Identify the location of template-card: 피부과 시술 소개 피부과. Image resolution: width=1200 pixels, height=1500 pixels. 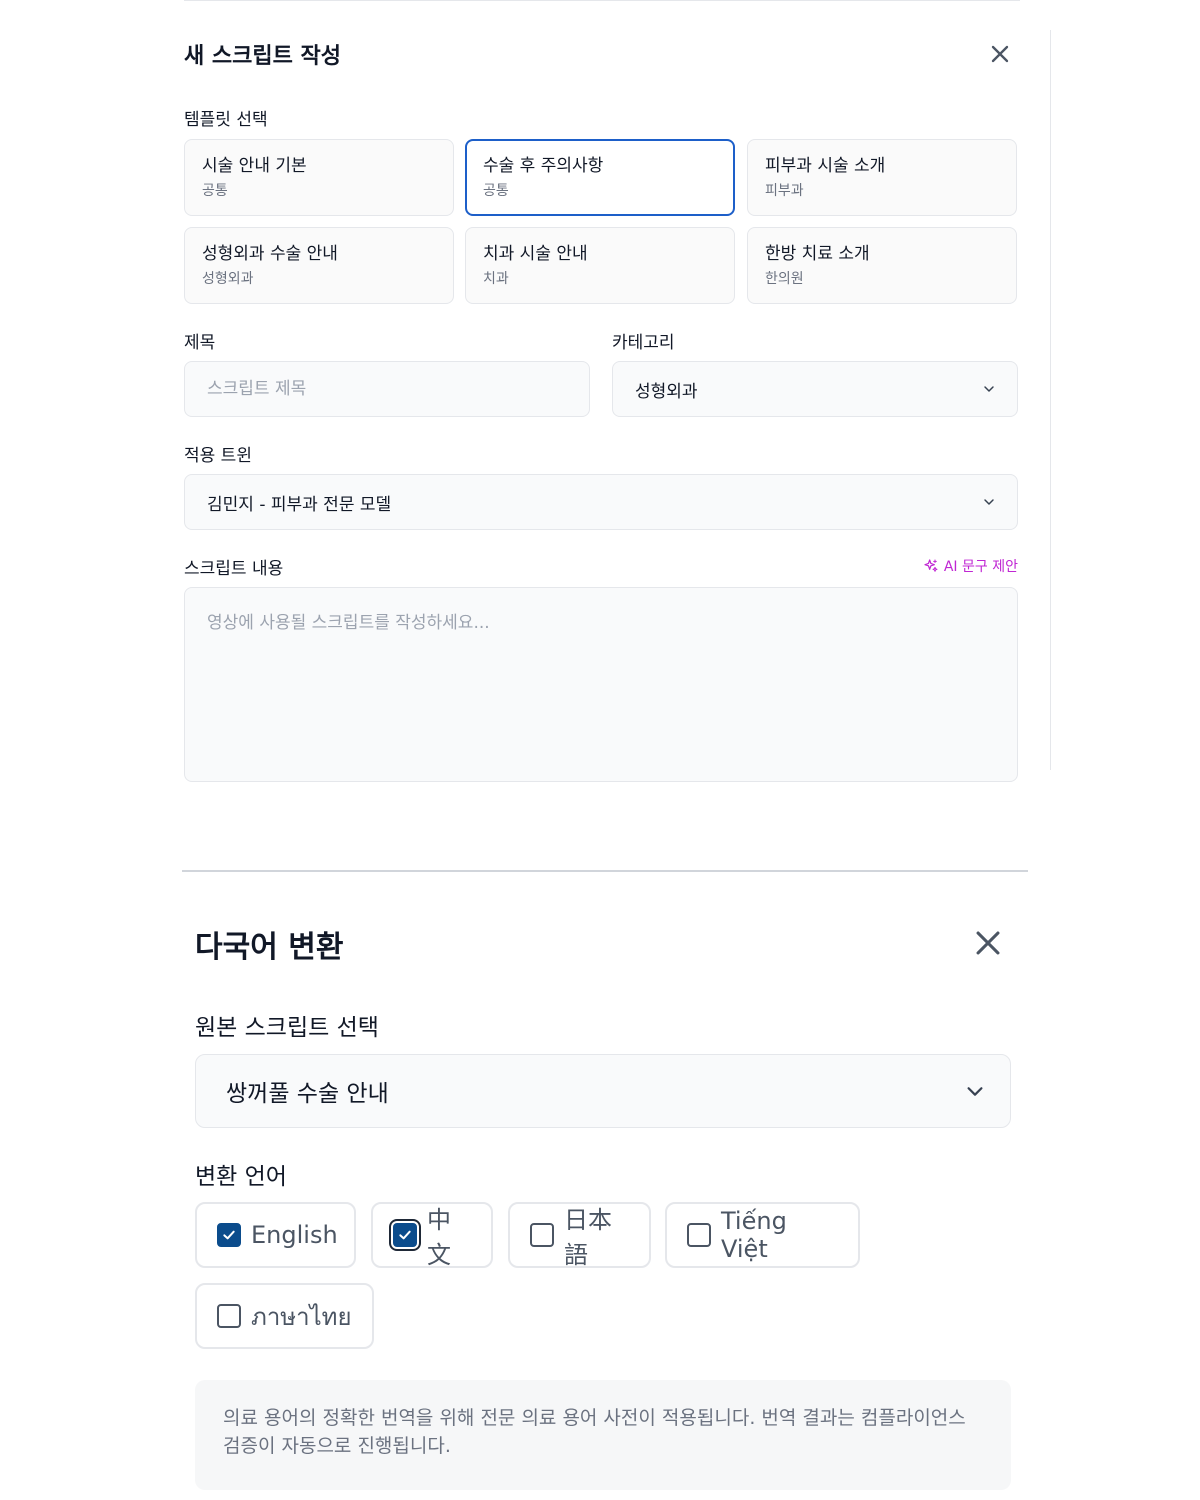
(882, 177).